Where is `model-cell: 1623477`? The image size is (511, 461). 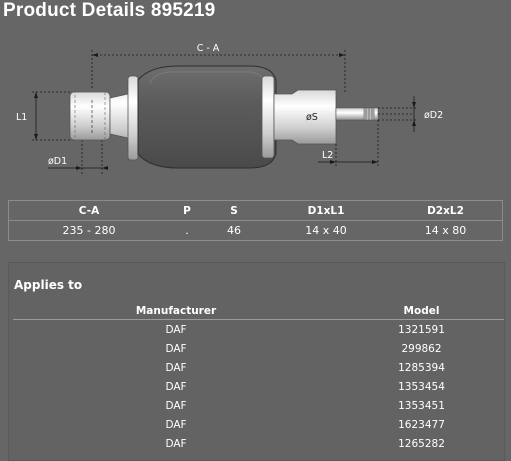
model-cell: 1623477 is located at coordinates (421, 424).